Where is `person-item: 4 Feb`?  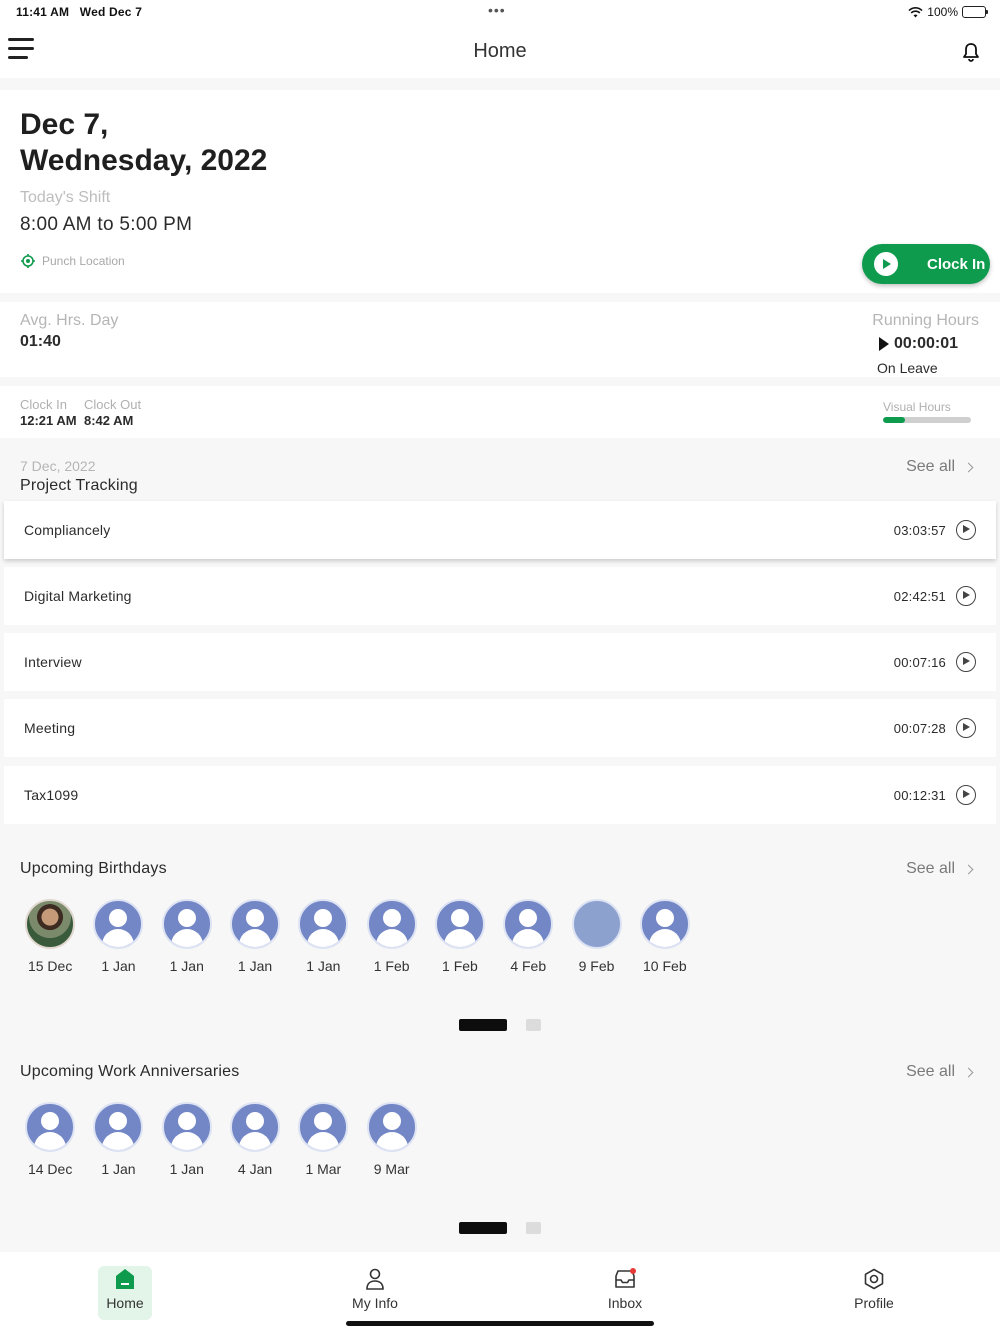
person-item: 4 Feb is located at coordinates (528, 936).